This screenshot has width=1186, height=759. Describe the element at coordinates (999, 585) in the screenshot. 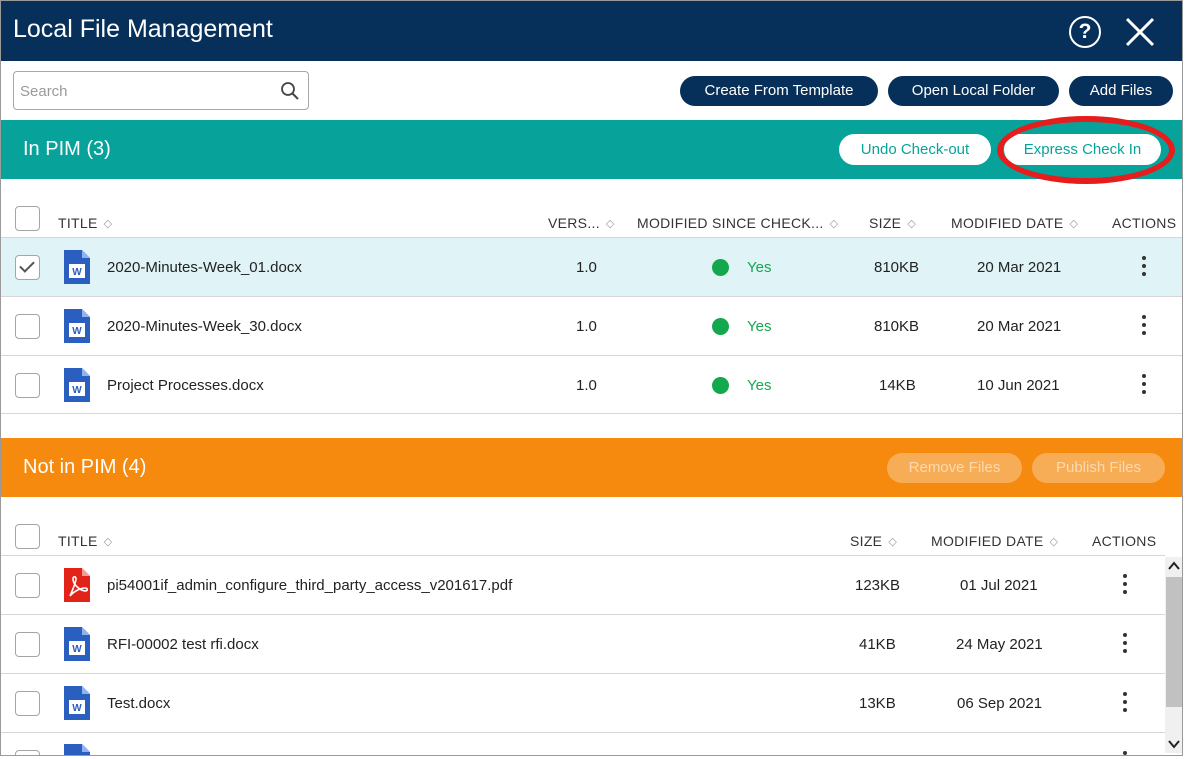

I see `file-modified-date: 01 Jul 2021` at that location.